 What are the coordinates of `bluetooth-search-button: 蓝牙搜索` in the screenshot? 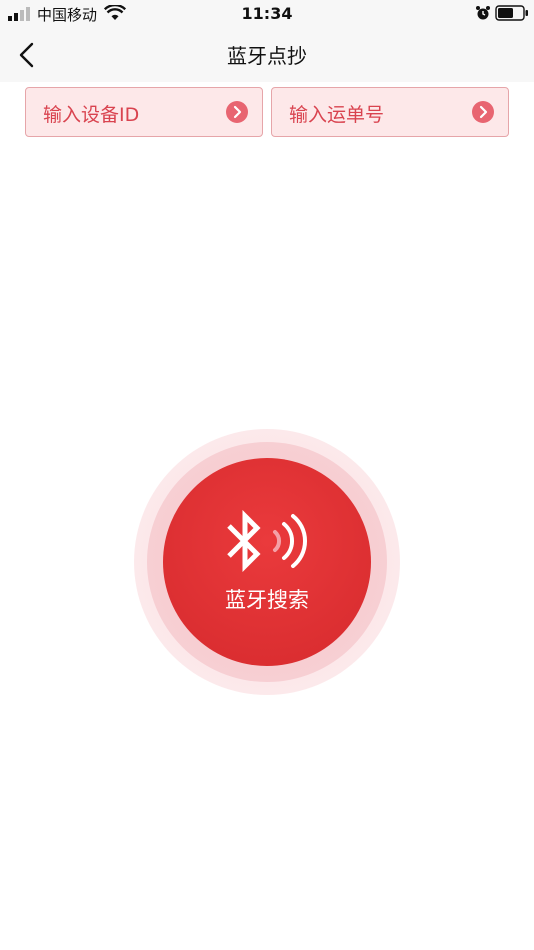 It's located at (267, 562).